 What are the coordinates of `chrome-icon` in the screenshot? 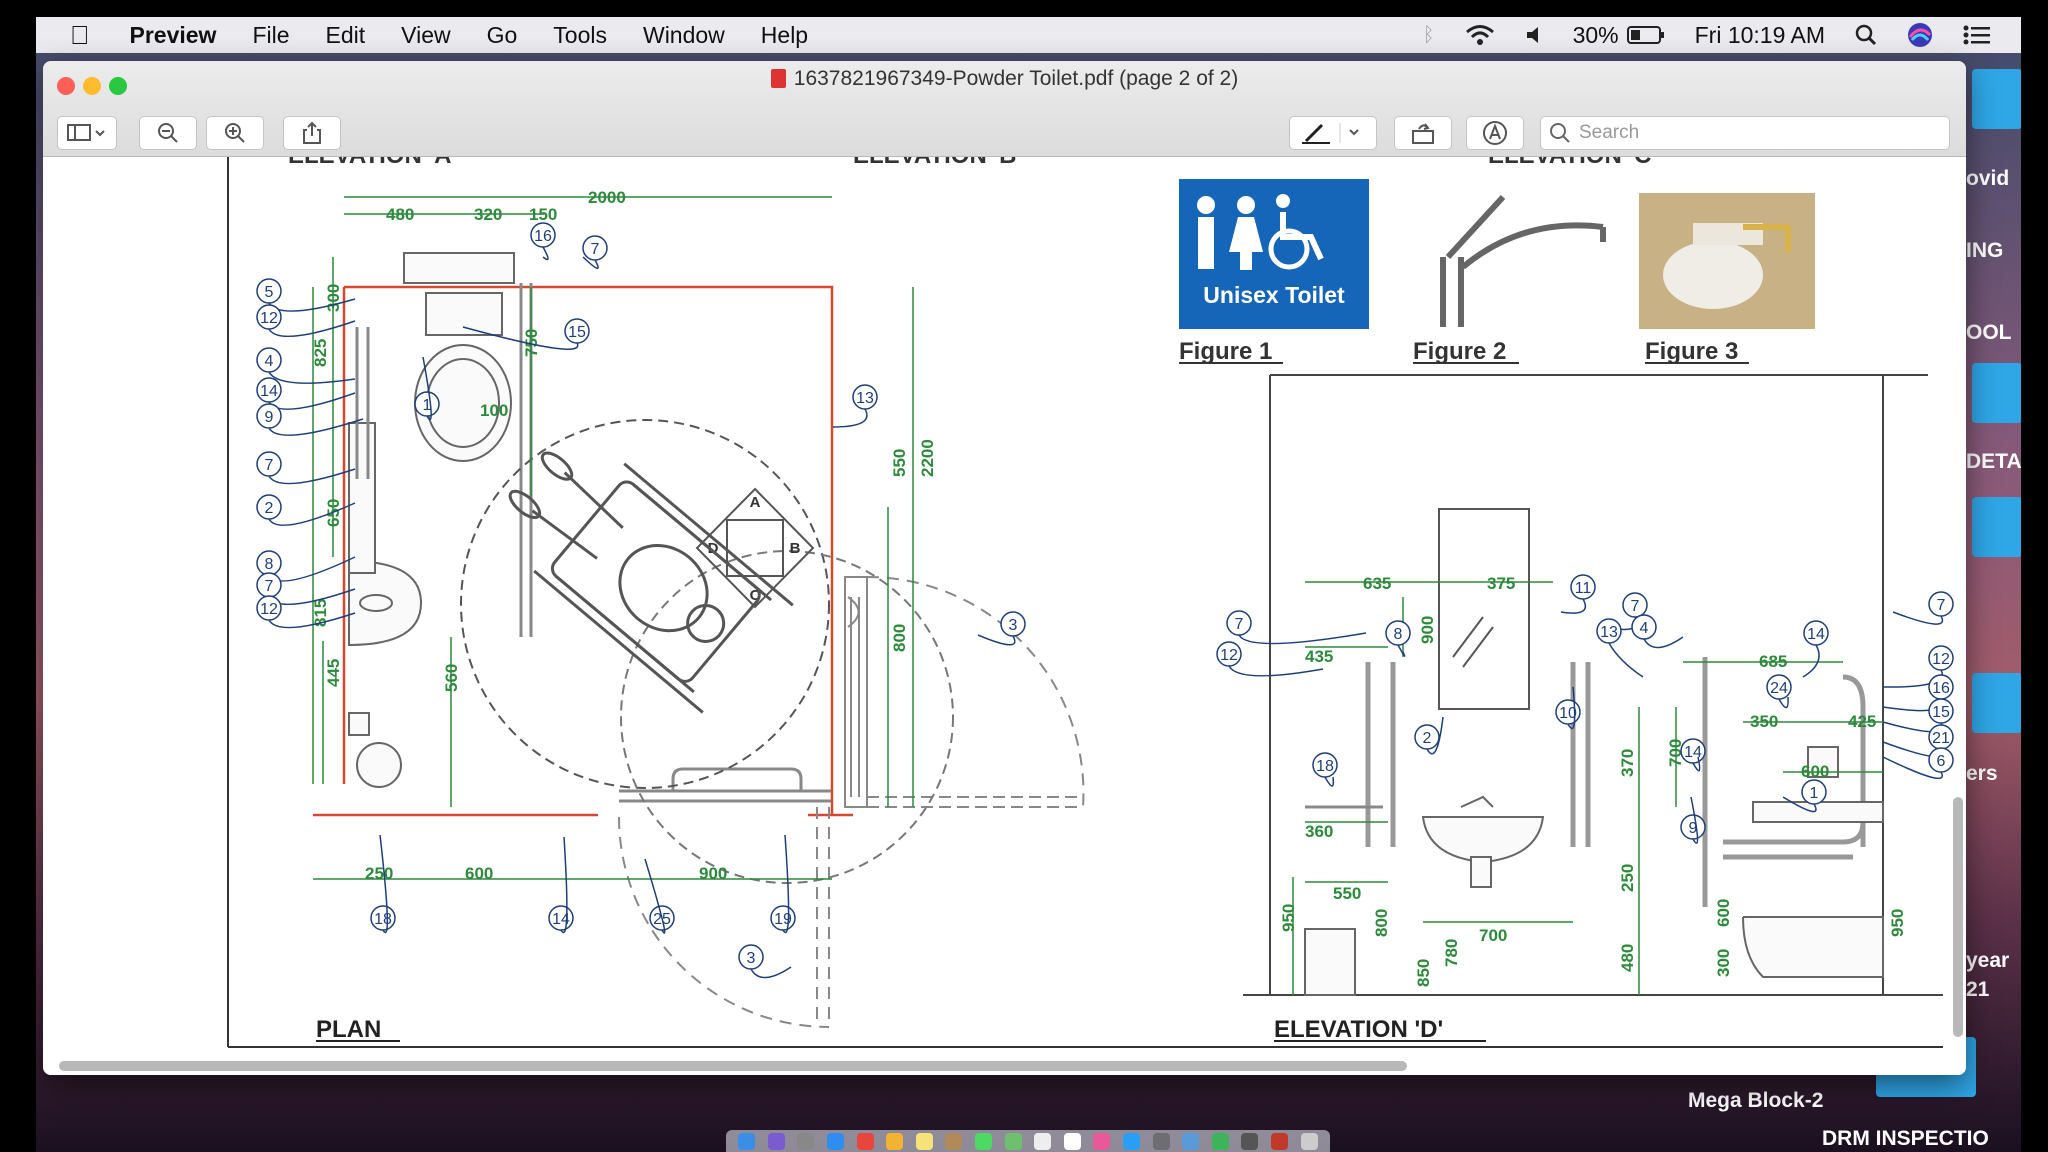 It's located at (865, 1141).